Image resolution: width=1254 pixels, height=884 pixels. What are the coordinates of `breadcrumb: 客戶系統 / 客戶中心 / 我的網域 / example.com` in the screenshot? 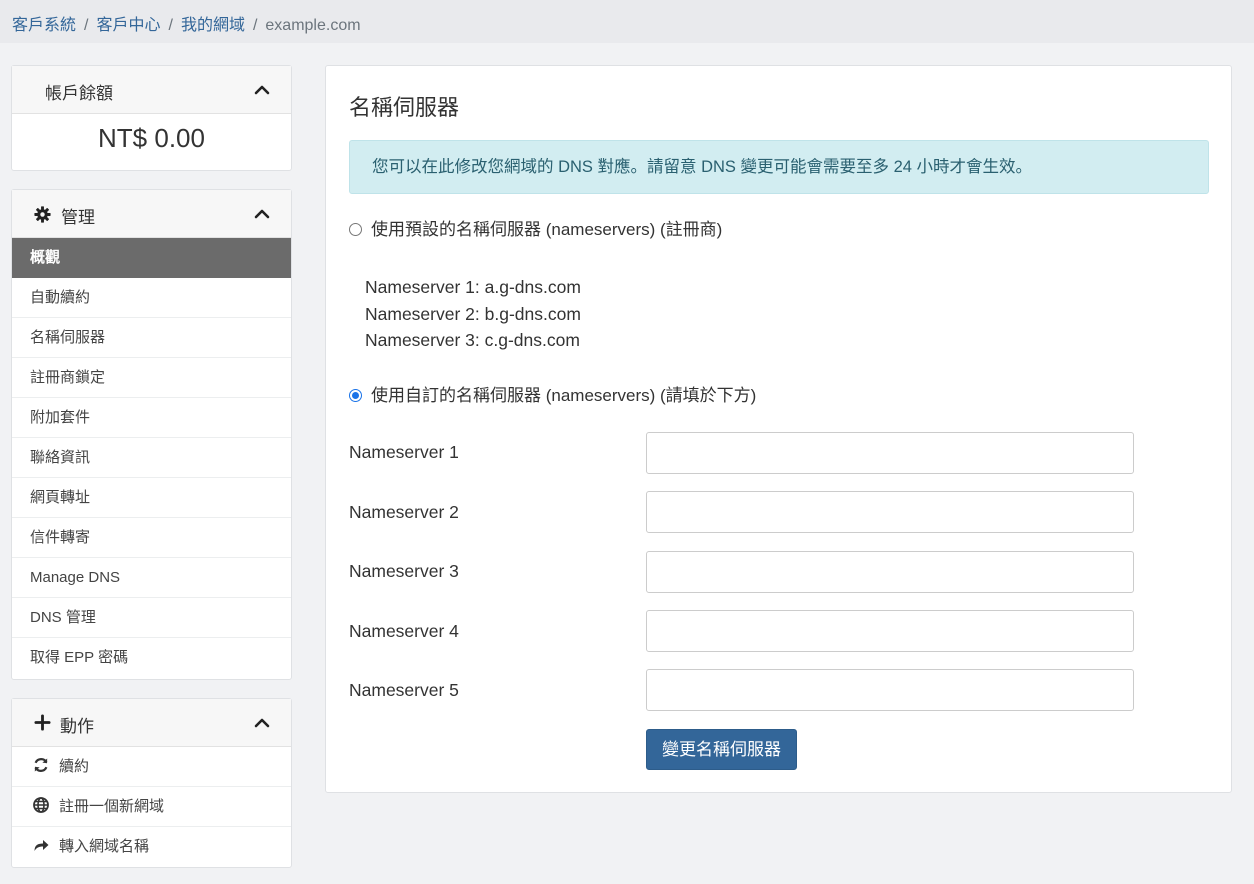 It's located at (186, 23).